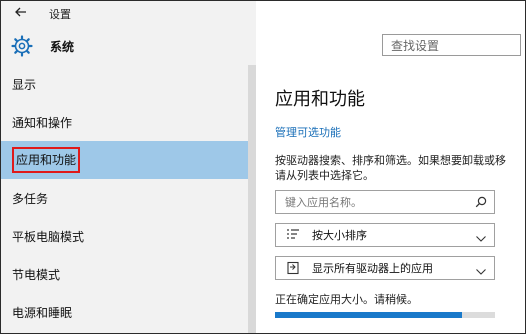 The image size is (526, 334). I want to click on sidebar-item-label: 电源和睡眠, so click(42, 312).